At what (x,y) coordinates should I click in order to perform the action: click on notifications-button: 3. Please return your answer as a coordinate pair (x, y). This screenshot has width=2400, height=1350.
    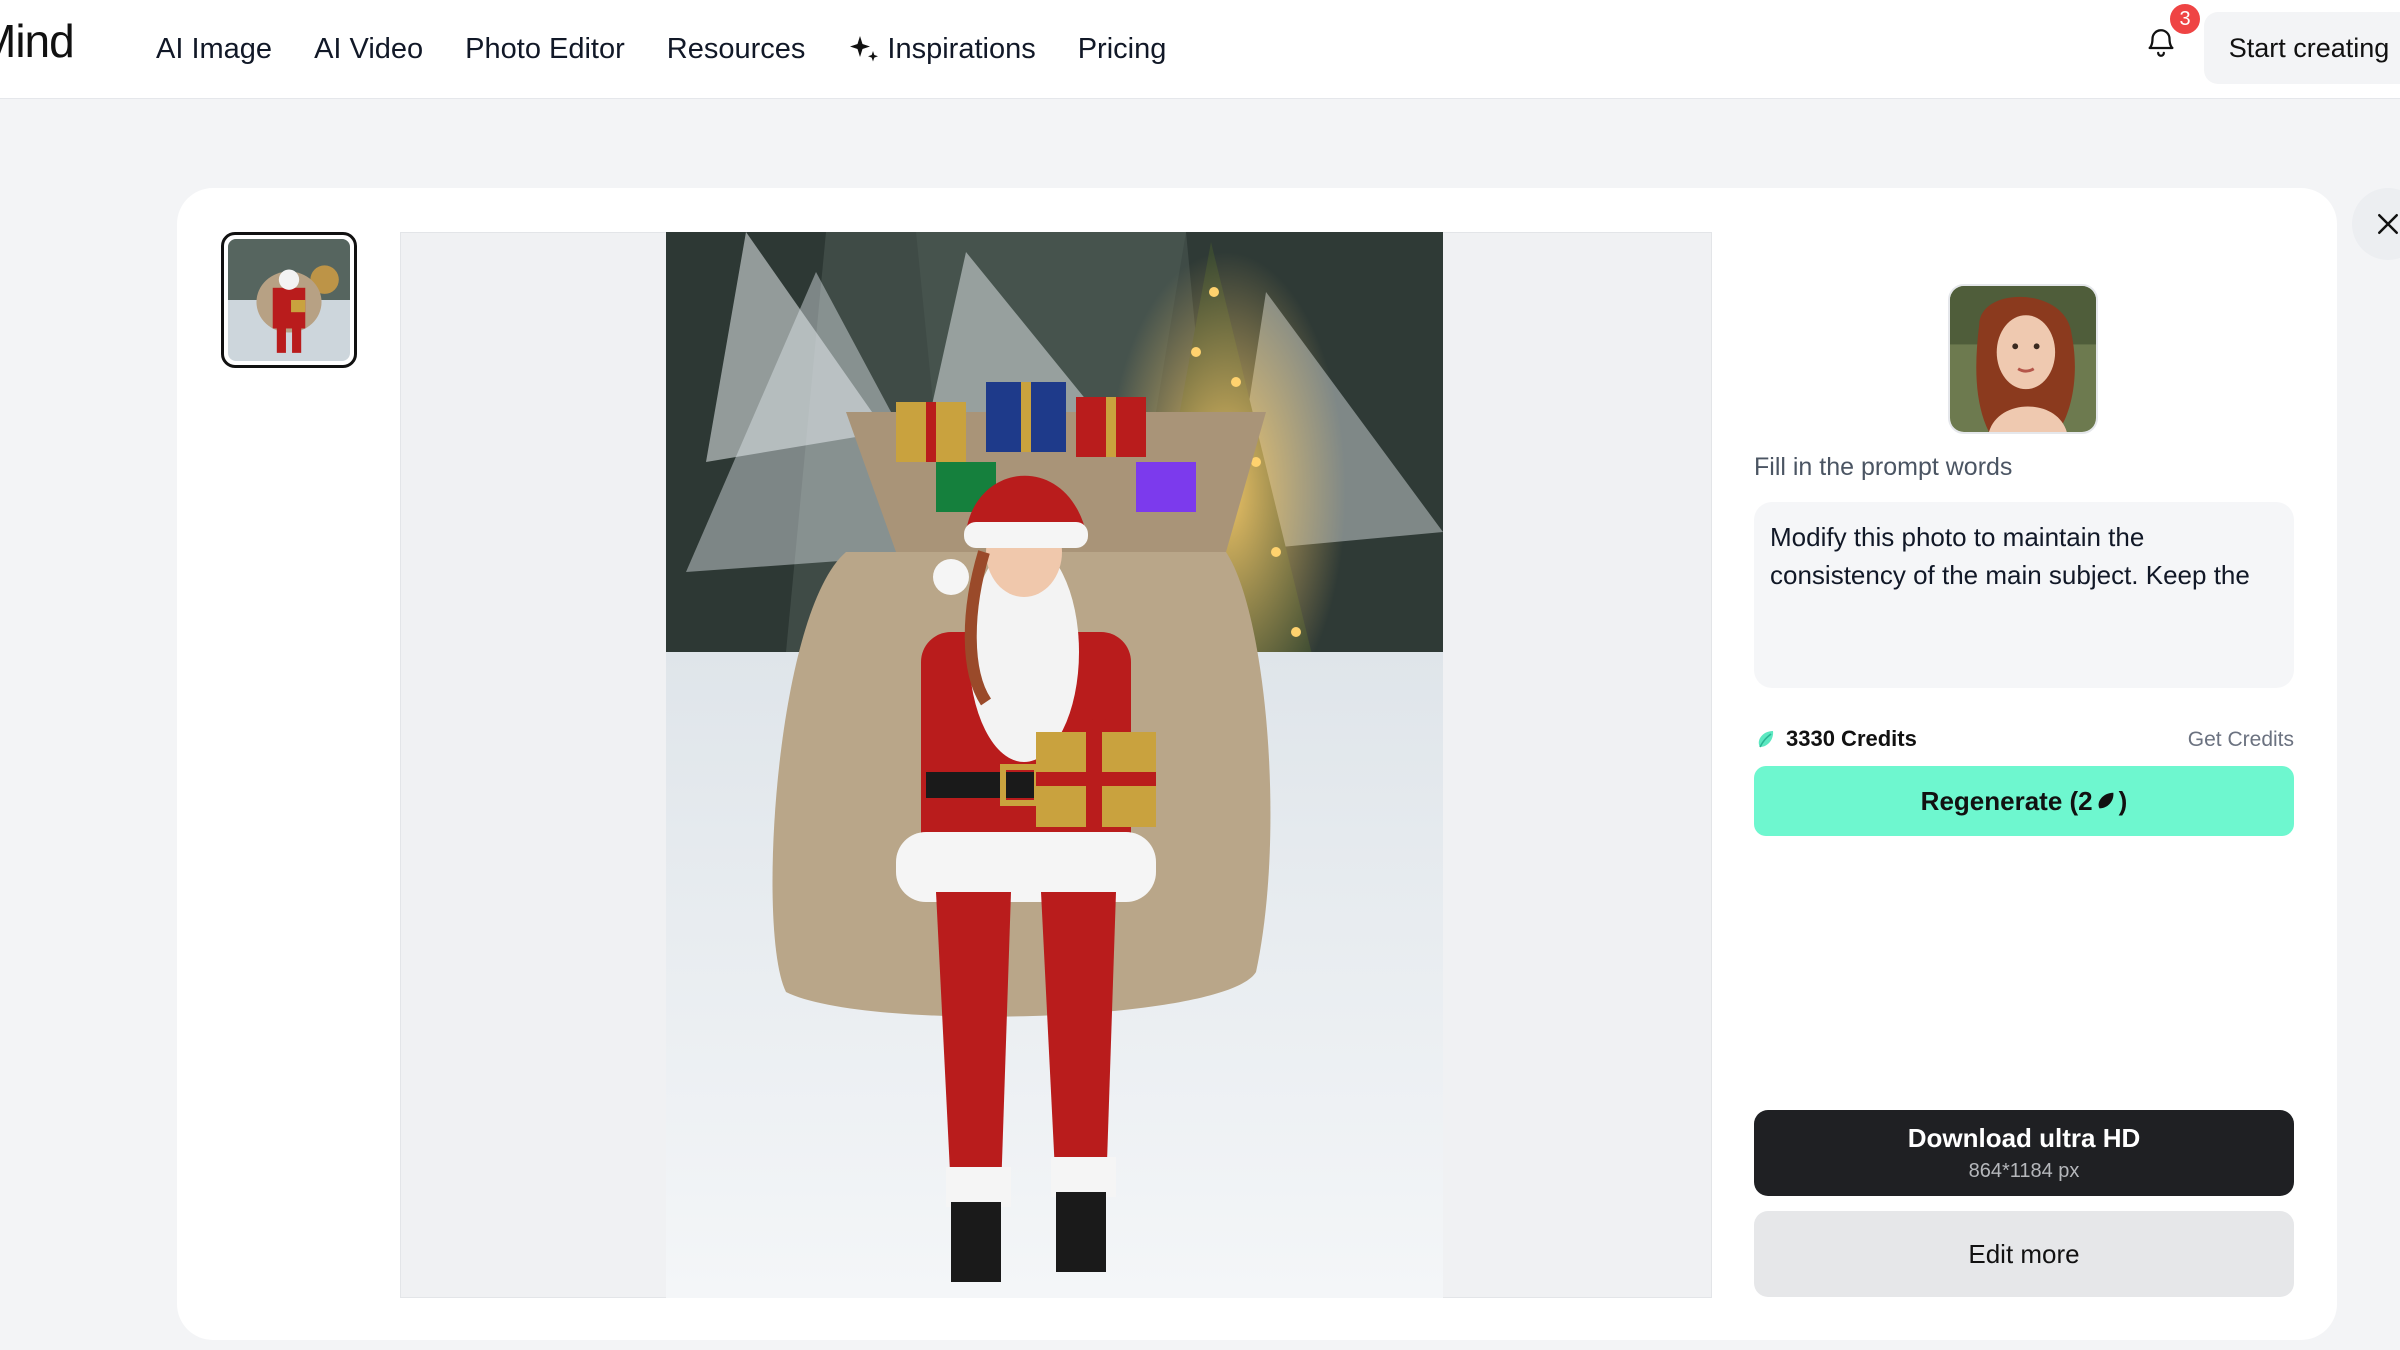
    Looking at the image, I should click on (2170, 35).